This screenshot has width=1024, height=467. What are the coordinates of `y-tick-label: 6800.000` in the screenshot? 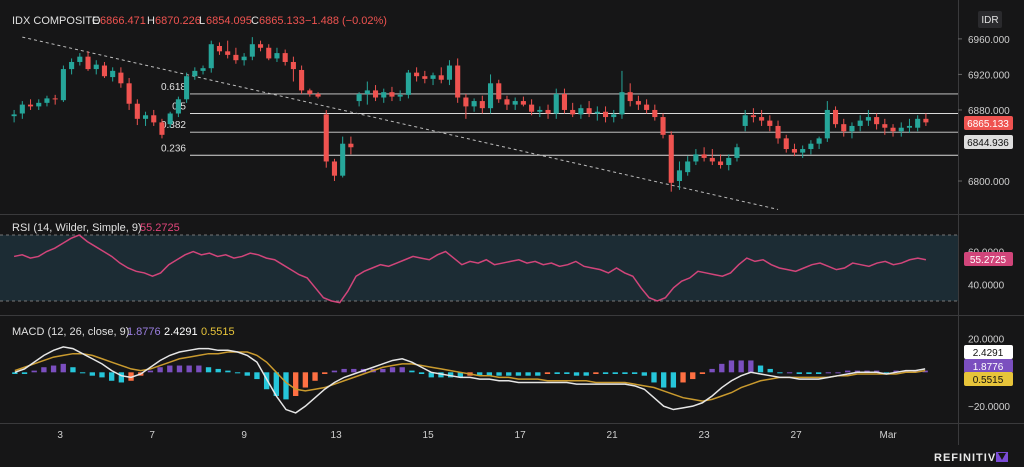 It's located at (989, 182).